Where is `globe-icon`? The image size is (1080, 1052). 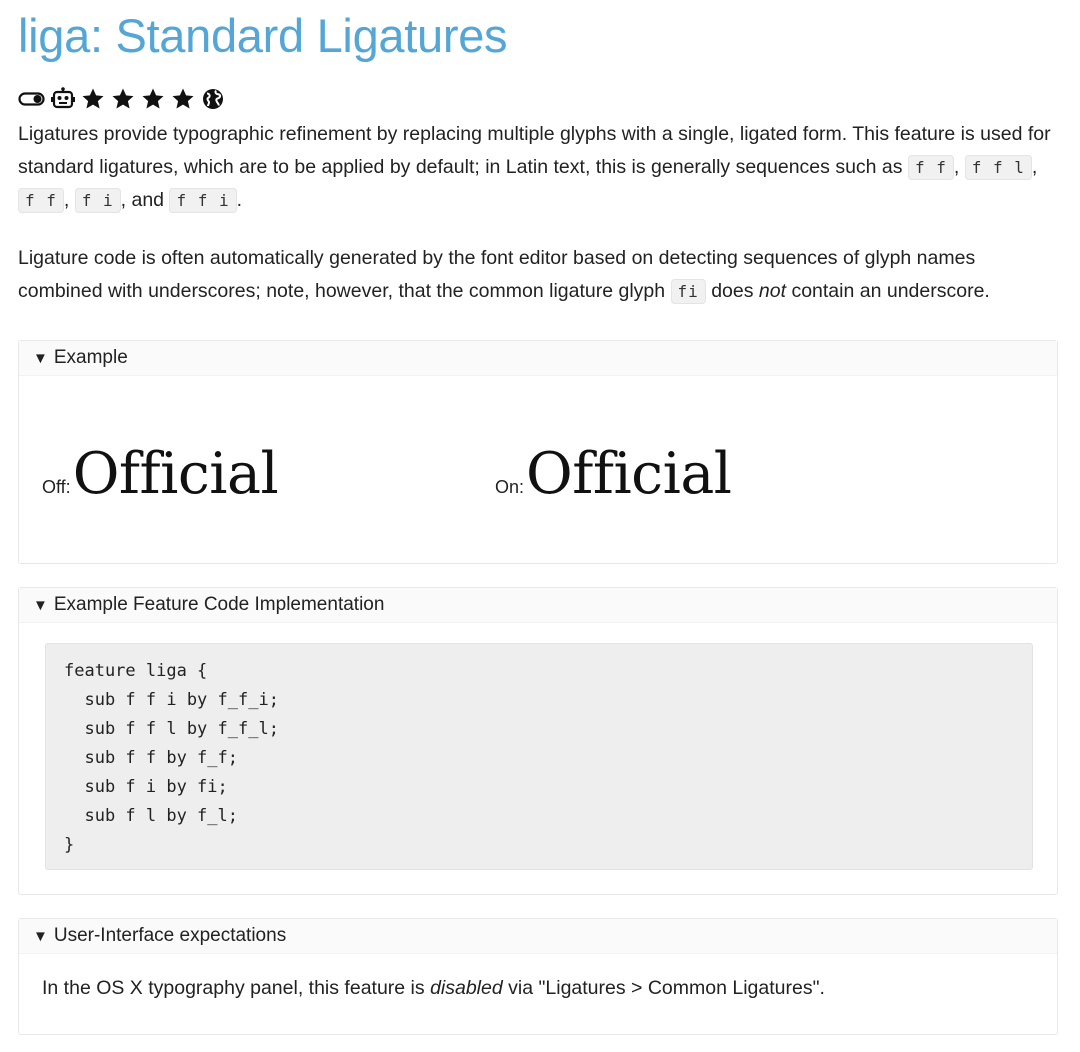
globe-icon is located at coordinates (213, 99).